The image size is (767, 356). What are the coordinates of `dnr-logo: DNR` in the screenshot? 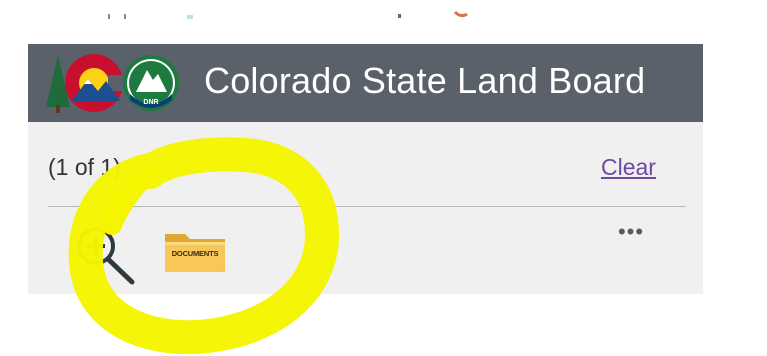 It's located at (151, 83).